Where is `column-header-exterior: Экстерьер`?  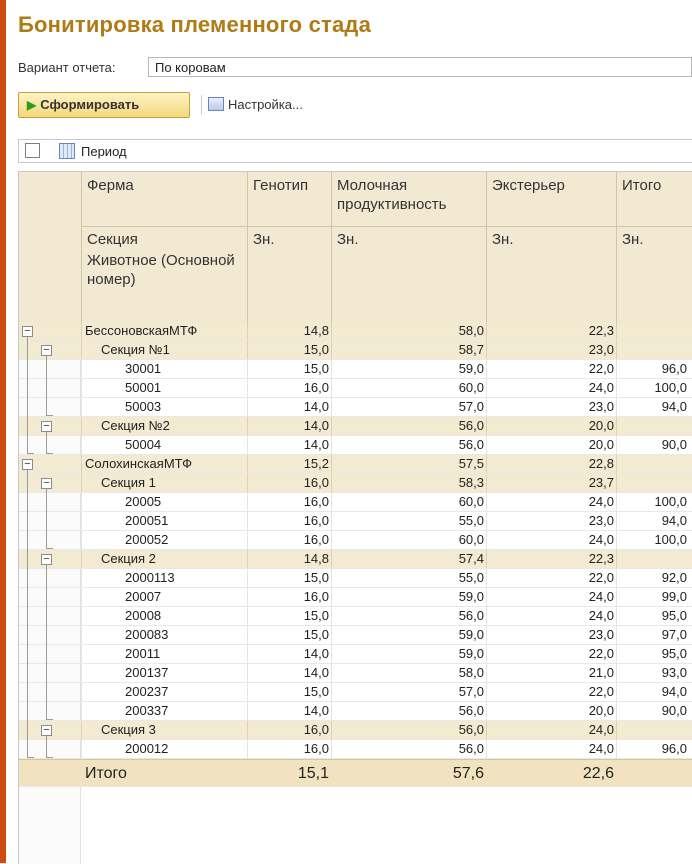 column-header-exterior: Экстерьер is located at coordinates (552, 185).